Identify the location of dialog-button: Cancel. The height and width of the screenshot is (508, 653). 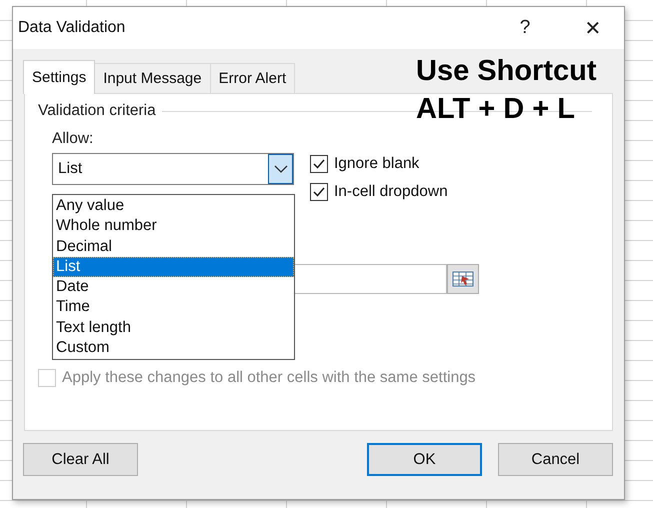
(555, 459).